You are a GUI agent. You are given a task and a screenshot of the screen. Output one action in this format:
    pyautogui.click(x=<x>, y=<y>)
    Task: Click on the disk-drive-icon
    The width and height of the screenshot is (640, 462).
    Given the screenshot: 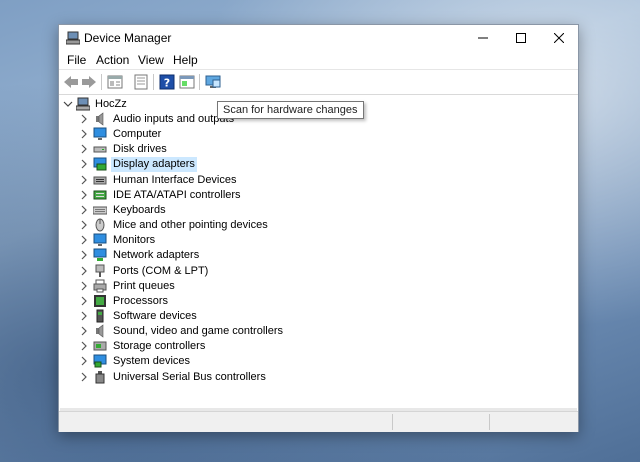 What is the action you would take?
    pyautogui.click(x=100, y=149)
    